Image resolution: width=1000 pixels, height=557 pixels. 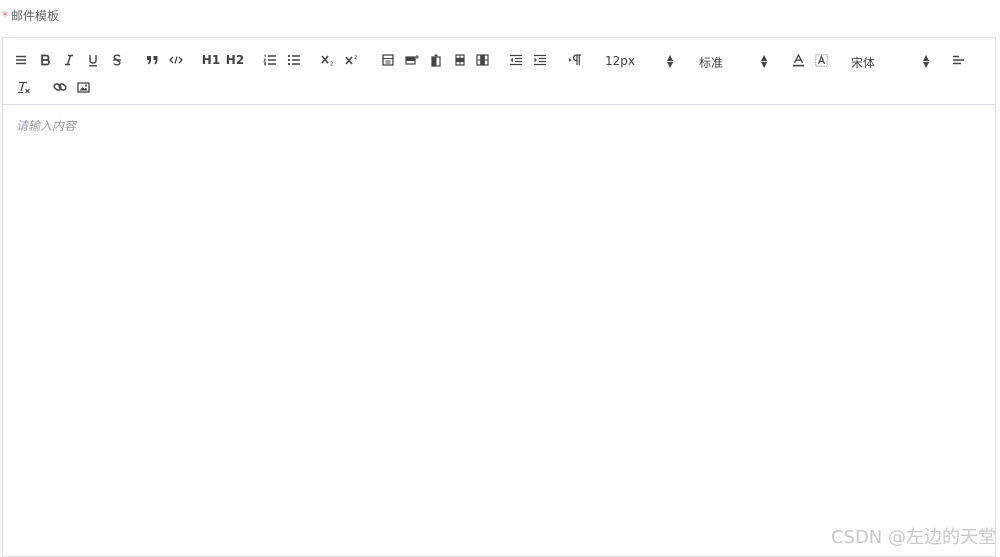 What do you see at coordinates (270, 60) in the screenshot?
I see `ordered-list-icon` at bounding box center [270, 60].